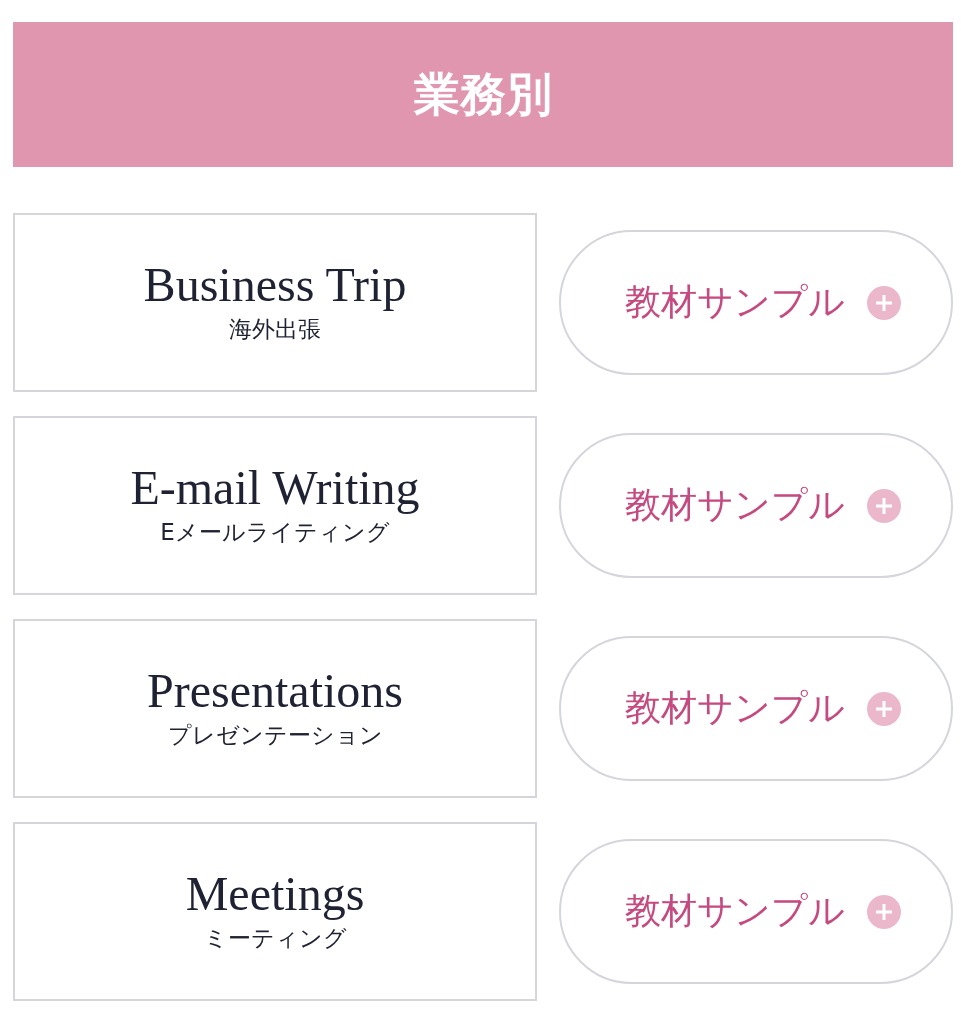  I want to click on topic-title: Business Trip, so click(275, 285).